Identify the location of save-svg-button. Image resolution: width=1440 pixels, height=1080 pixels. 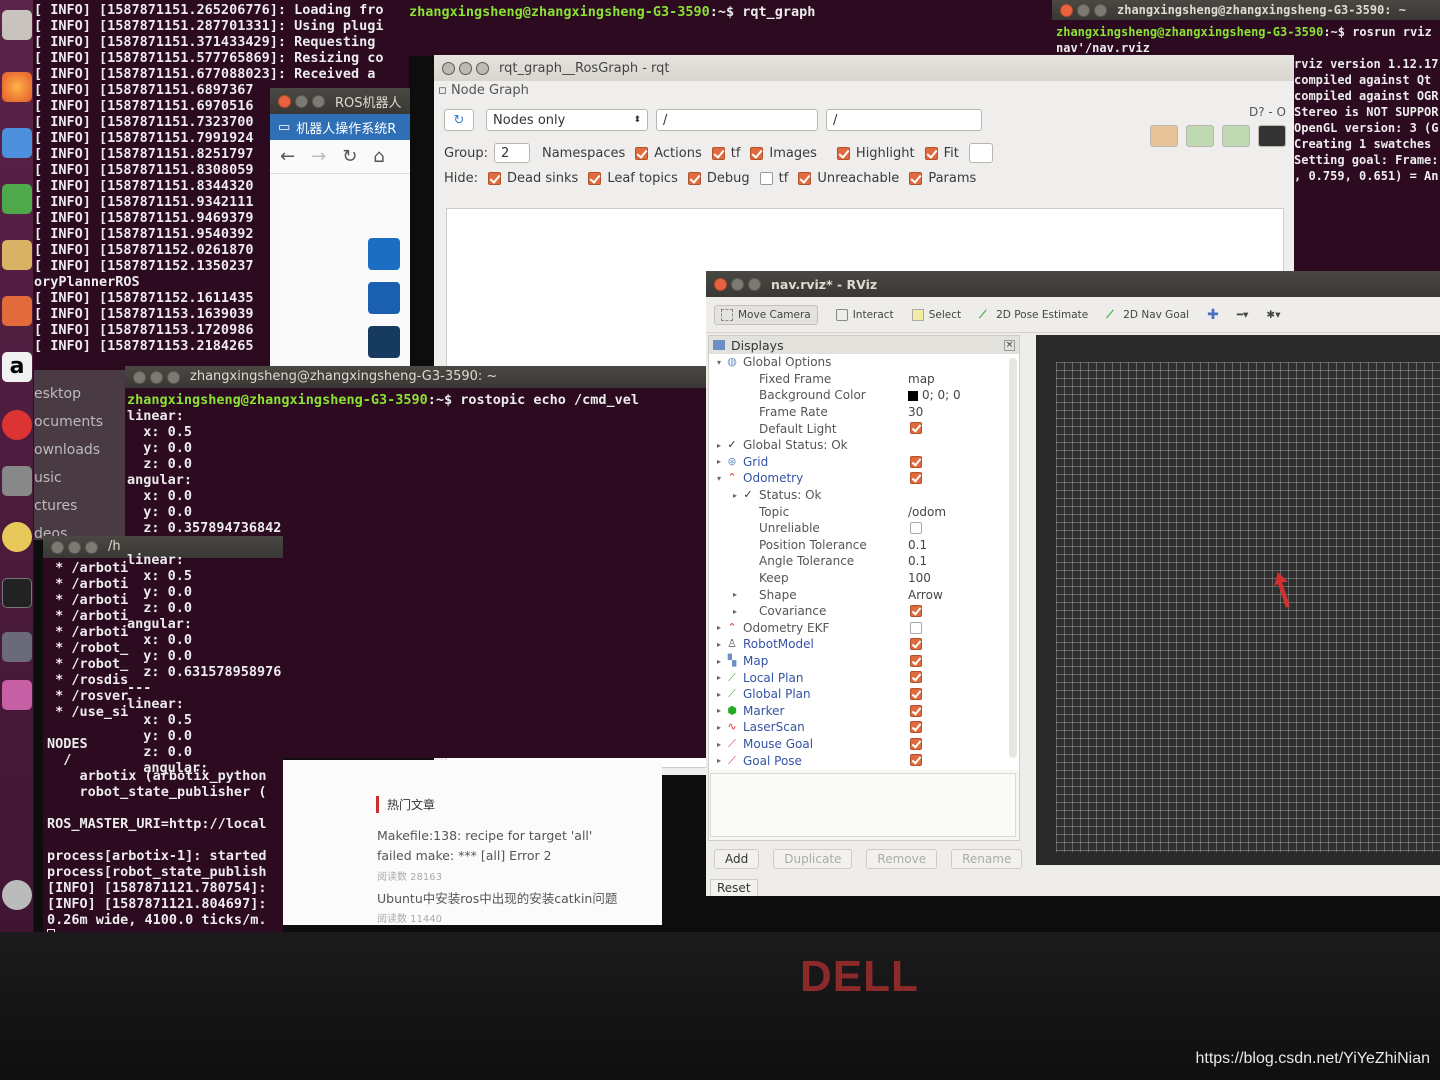
(1236, 136).